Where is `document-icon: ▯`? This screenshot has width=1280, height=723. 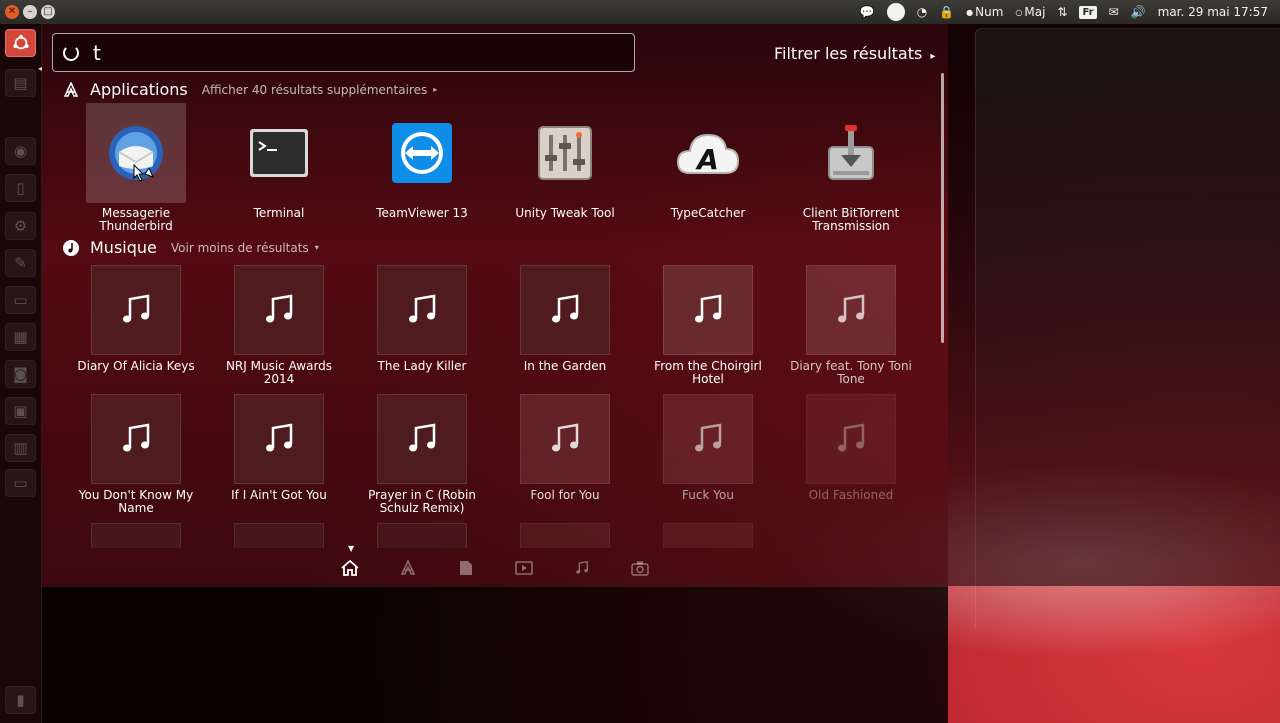
document-icon: ▯ is located at coordinates (20, 188).